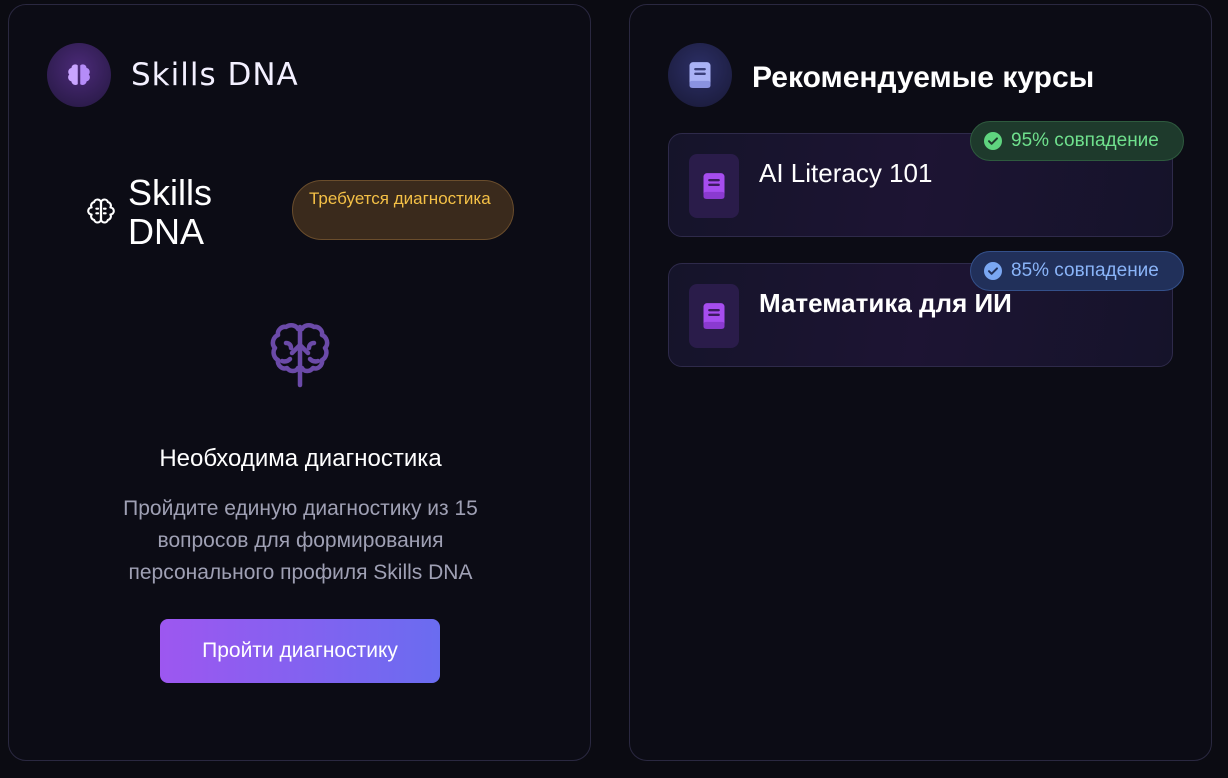  I want to click on brain-icon, so click(79, 75).